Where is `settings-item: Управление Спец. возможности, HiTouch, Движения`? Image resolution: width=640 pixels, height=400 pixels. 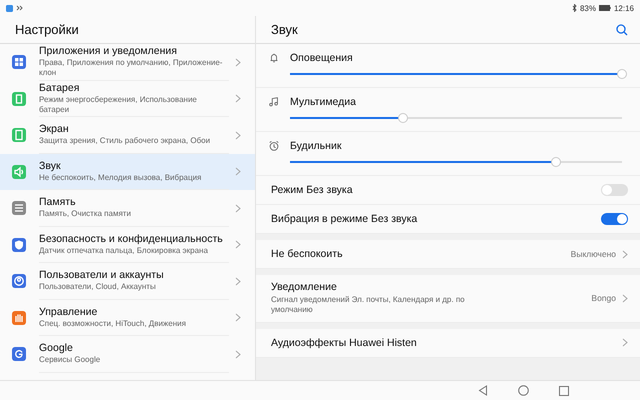
settings-item: Управление Спец. возможности, HiTouch, Движения is located at coordinates (127, 318).